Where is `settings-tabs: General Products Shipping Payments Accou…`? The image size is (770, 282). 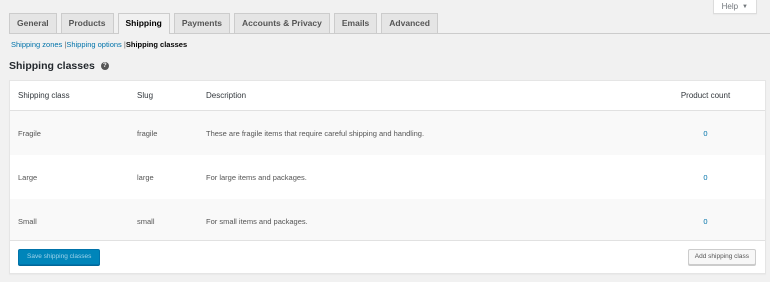
settings-tabs: General Products Shipping Payments Accou… is located at coordinates (389, 23).